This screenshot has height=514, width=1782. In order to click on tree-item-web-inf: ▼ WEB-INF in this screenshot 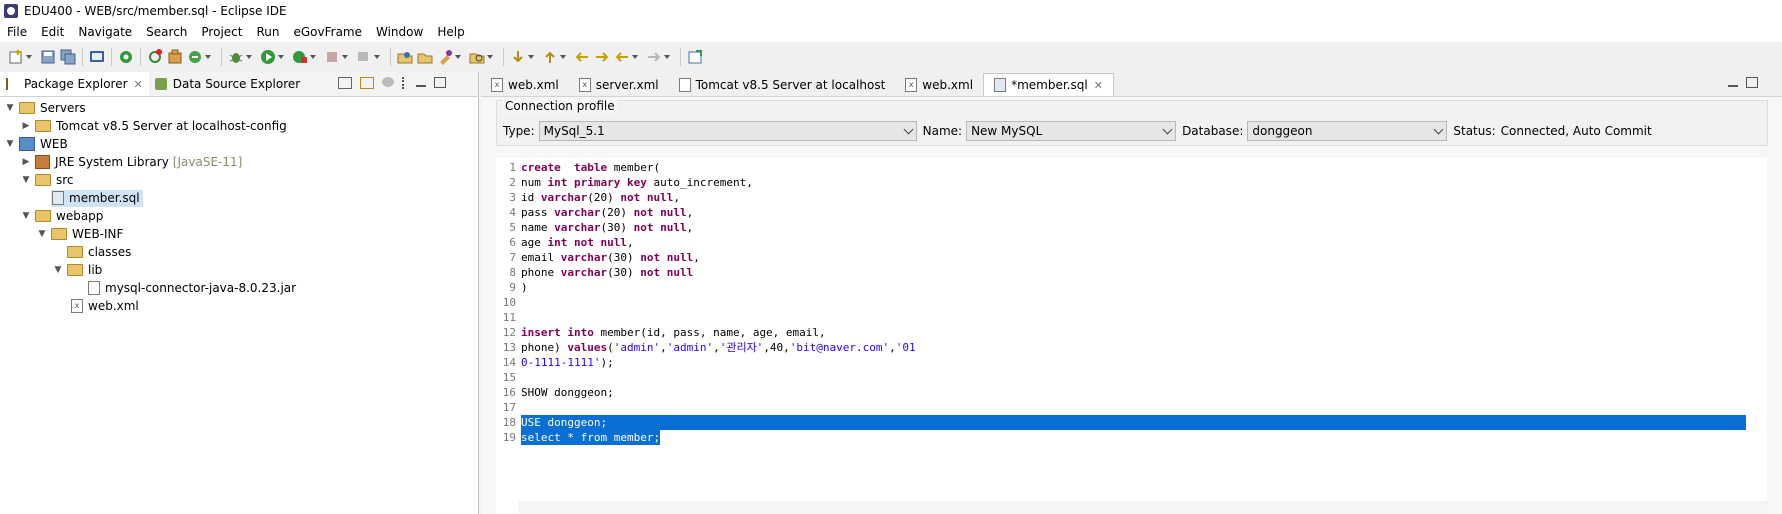, I will do `click(239, 234)`.